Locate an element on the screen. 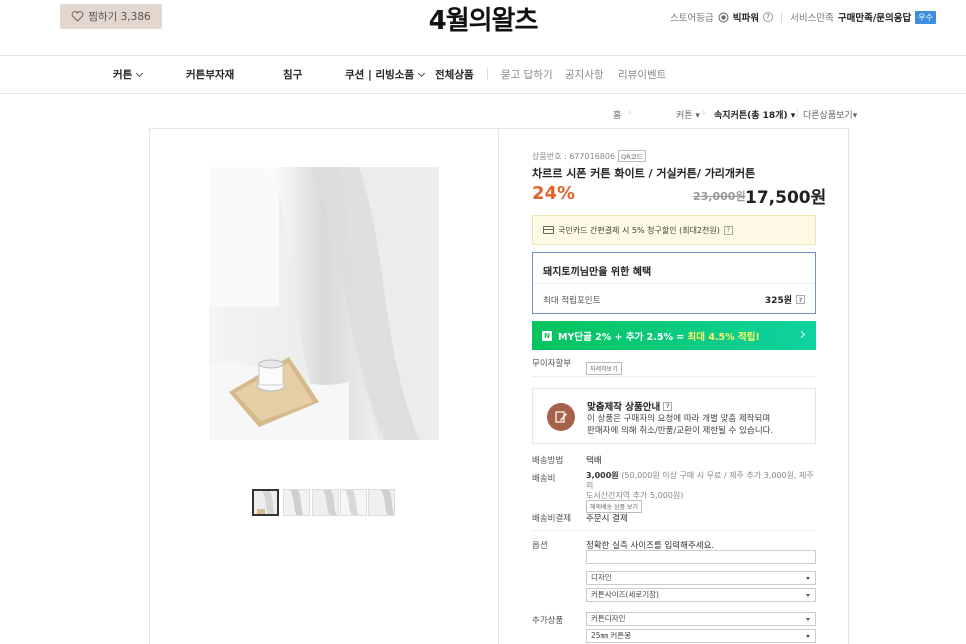 This screenshot has width=966, height=644. nav-cushion-living: 쿠션 | 리빙소품 is located at coordinates (385, 74).